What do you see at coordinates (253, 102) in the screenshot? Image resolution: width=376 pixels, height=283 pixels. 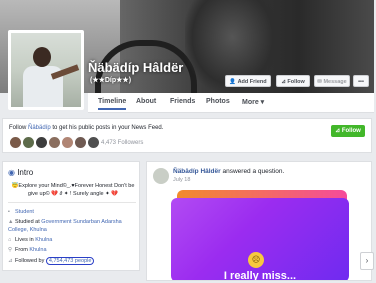 I see `tab-more: More ▾` at bounding box center [253, 102].